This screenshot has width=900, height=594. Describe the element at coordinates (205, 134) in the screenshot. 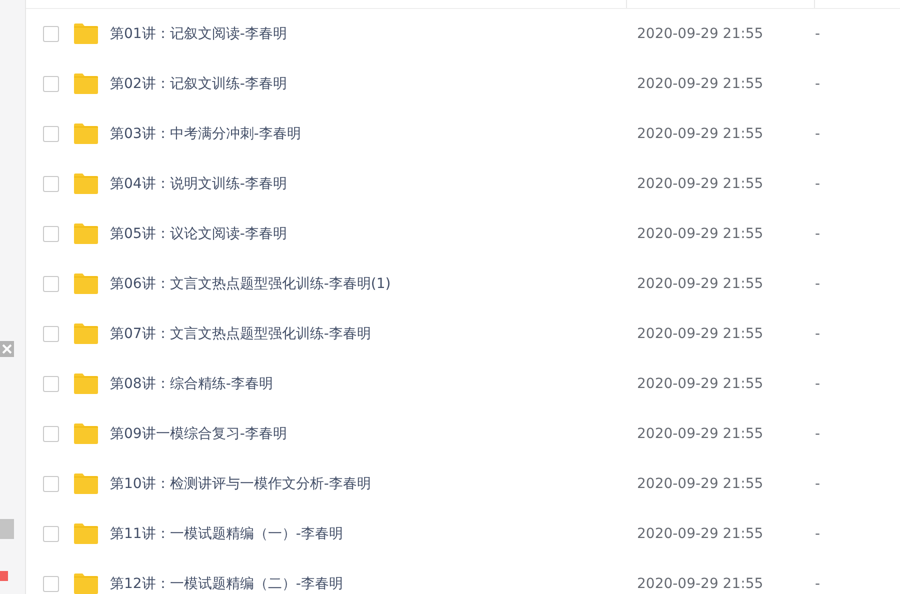

I see `file-name: 第03讲：中考满分冲刺-李春明` at that location.